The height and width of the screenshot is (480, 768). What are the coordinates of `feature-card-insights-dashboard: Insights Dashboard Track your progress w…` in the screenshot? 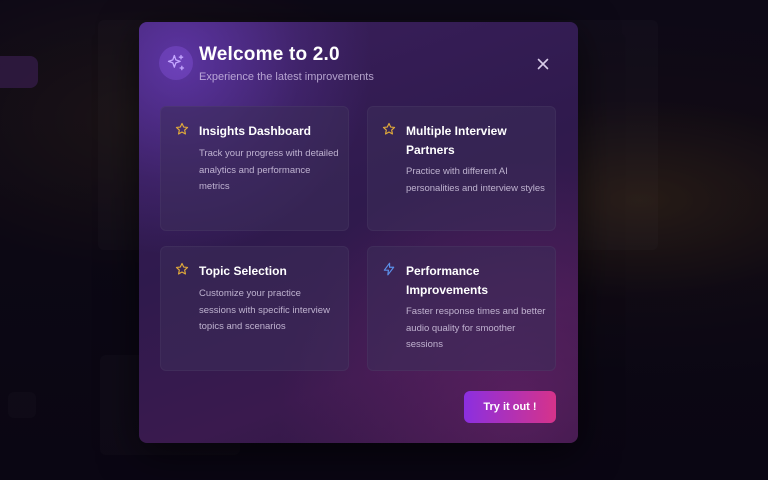 It's located at (254, 168).